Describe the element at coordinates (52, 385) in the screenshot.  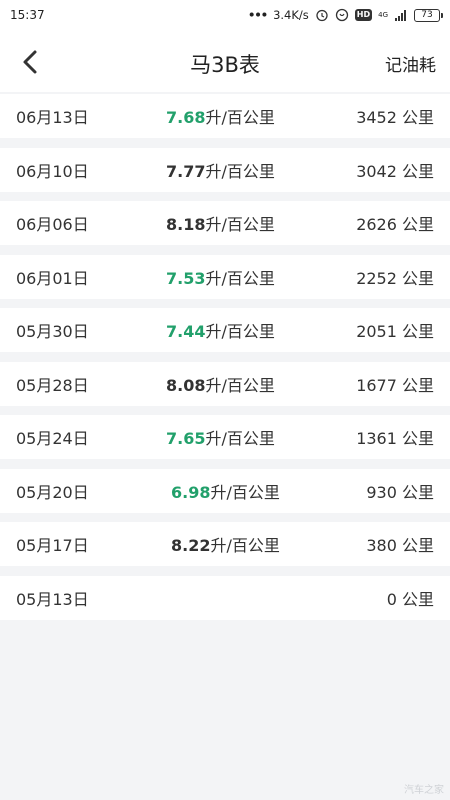
I see `record-date: 05月28日` at that location.